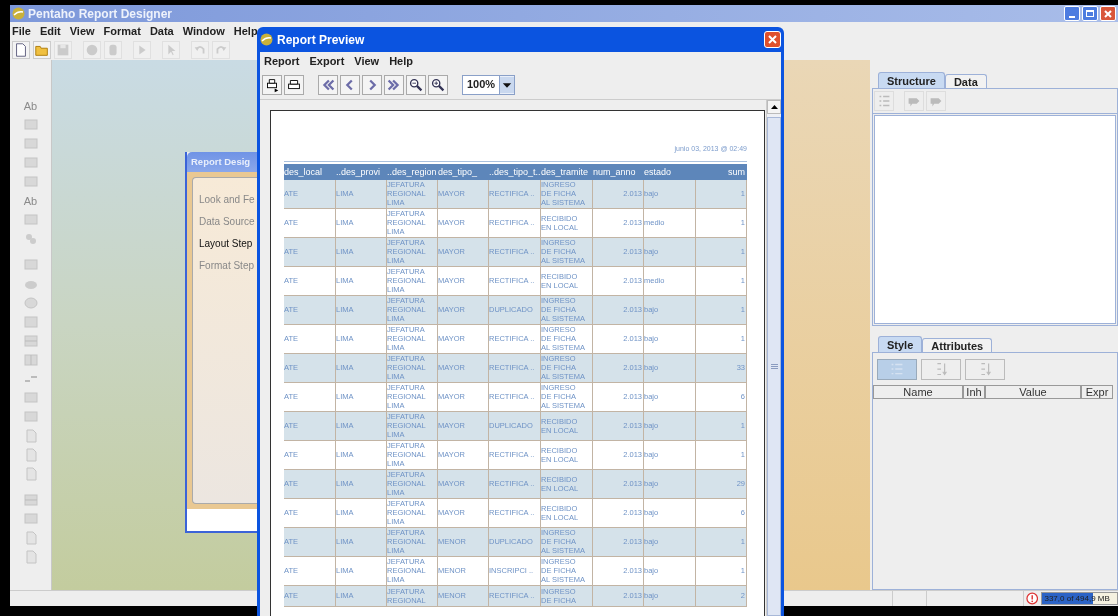 This screenshot has height=616, width=1118. I want to click on column-header: num_anno, so click(615, 172).